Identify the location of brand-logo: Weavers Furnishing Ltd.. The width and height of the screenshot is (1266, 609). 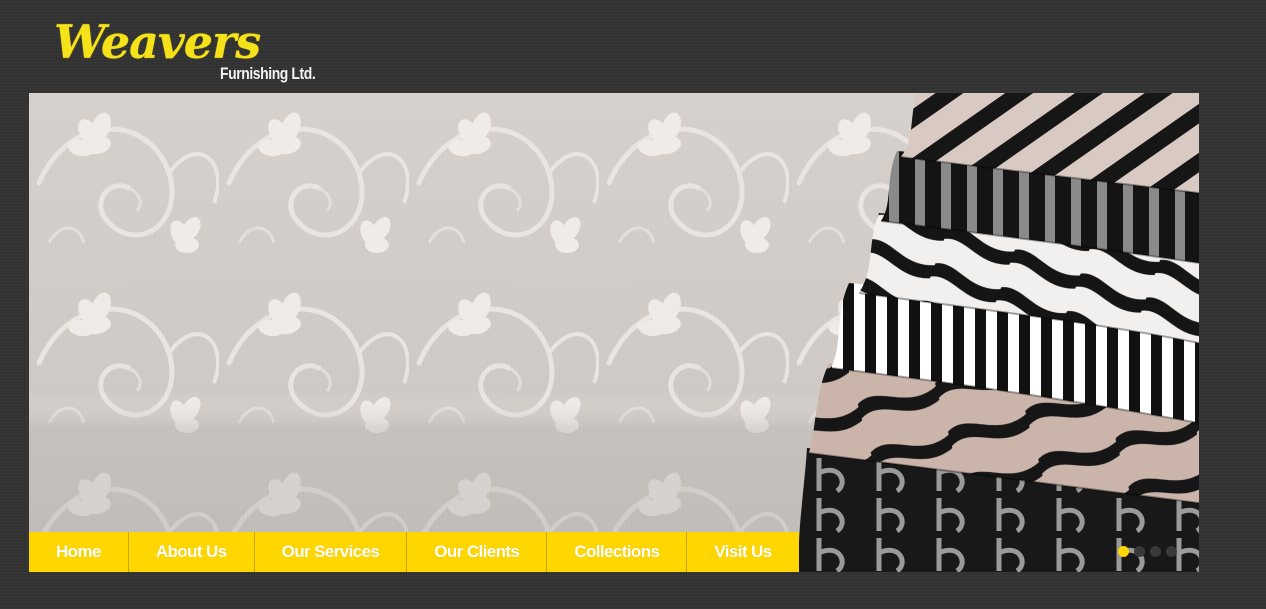
(189, 53).